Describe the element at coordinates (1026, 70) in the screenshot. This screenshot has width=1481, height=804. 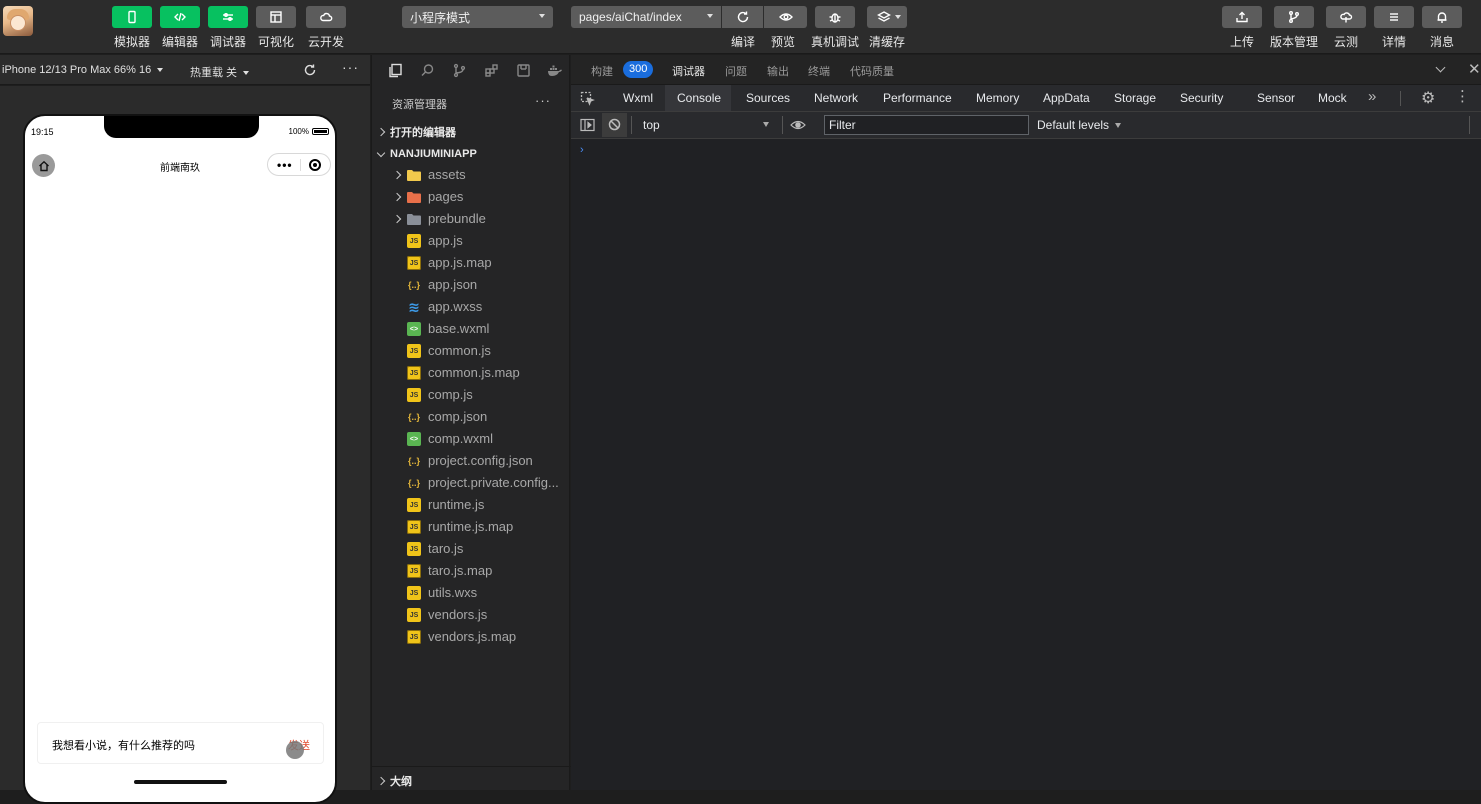
I see `devtools-top-tabs: 构建 300 调试器 问题 输出 终端 代码质量 ✕` at that location.